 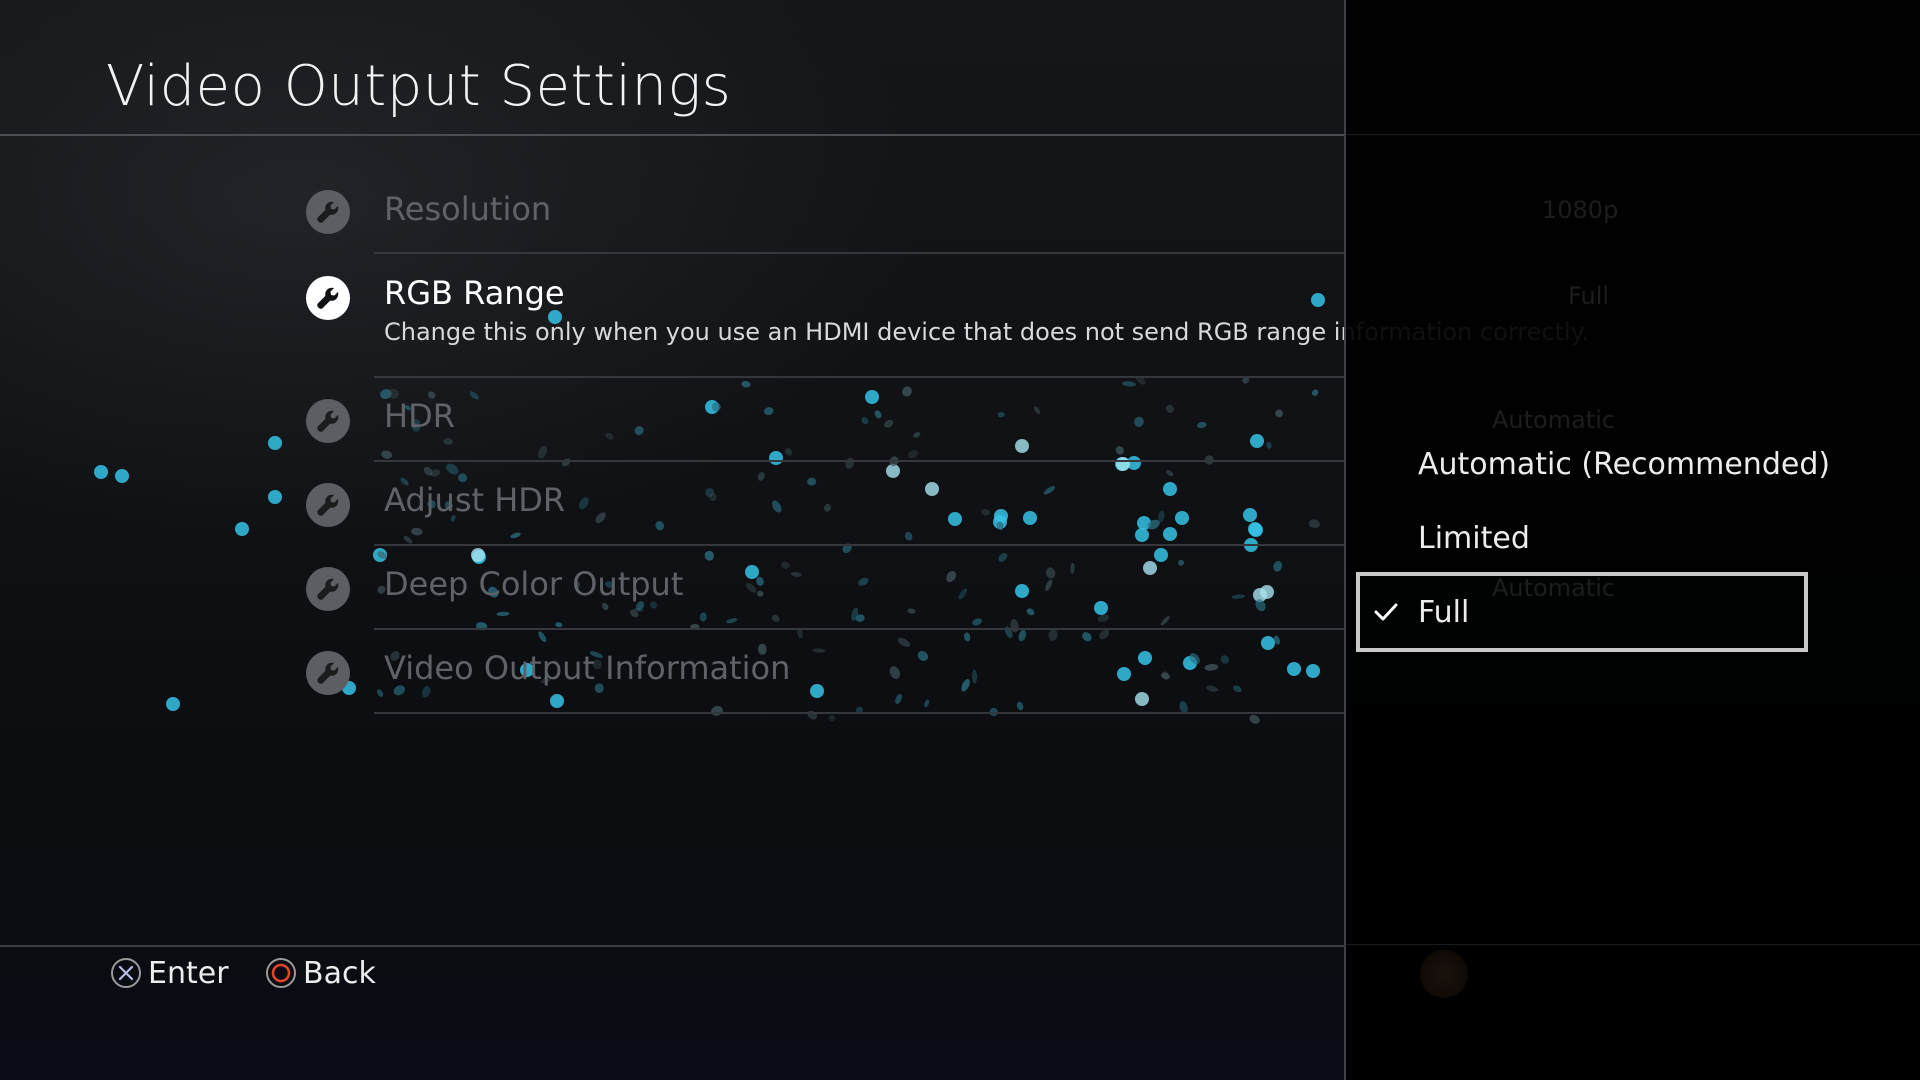 I want to click on option-label: Limited, so click(x=1474, y=538).